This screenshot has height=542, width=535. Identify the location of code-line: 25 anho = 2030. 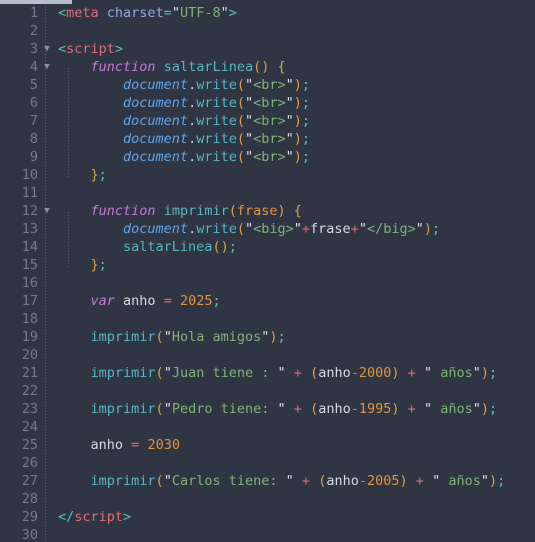
(267, 445).